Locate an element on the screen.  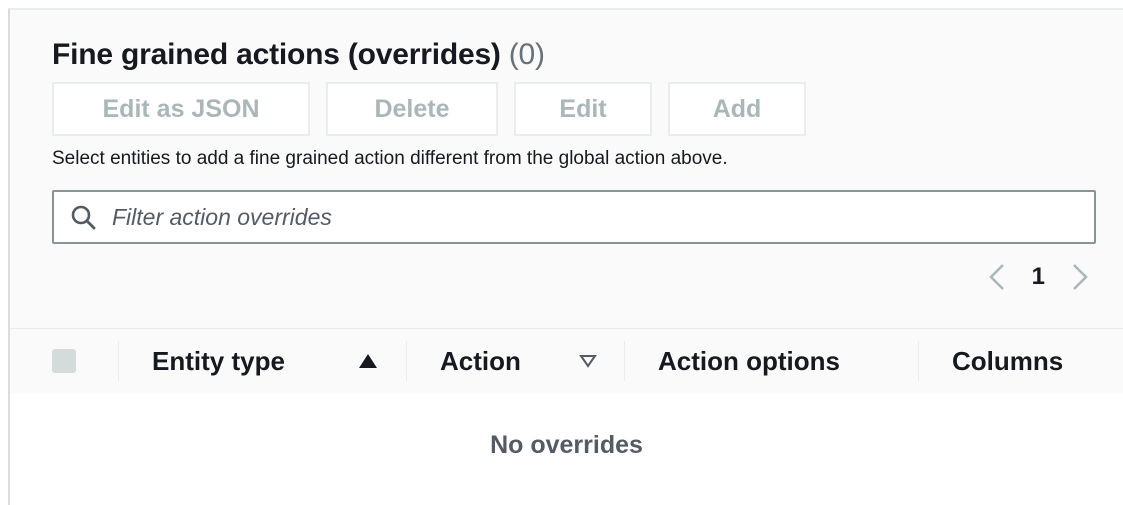
sort-ascending-icon is located at coordinates (368, 361).